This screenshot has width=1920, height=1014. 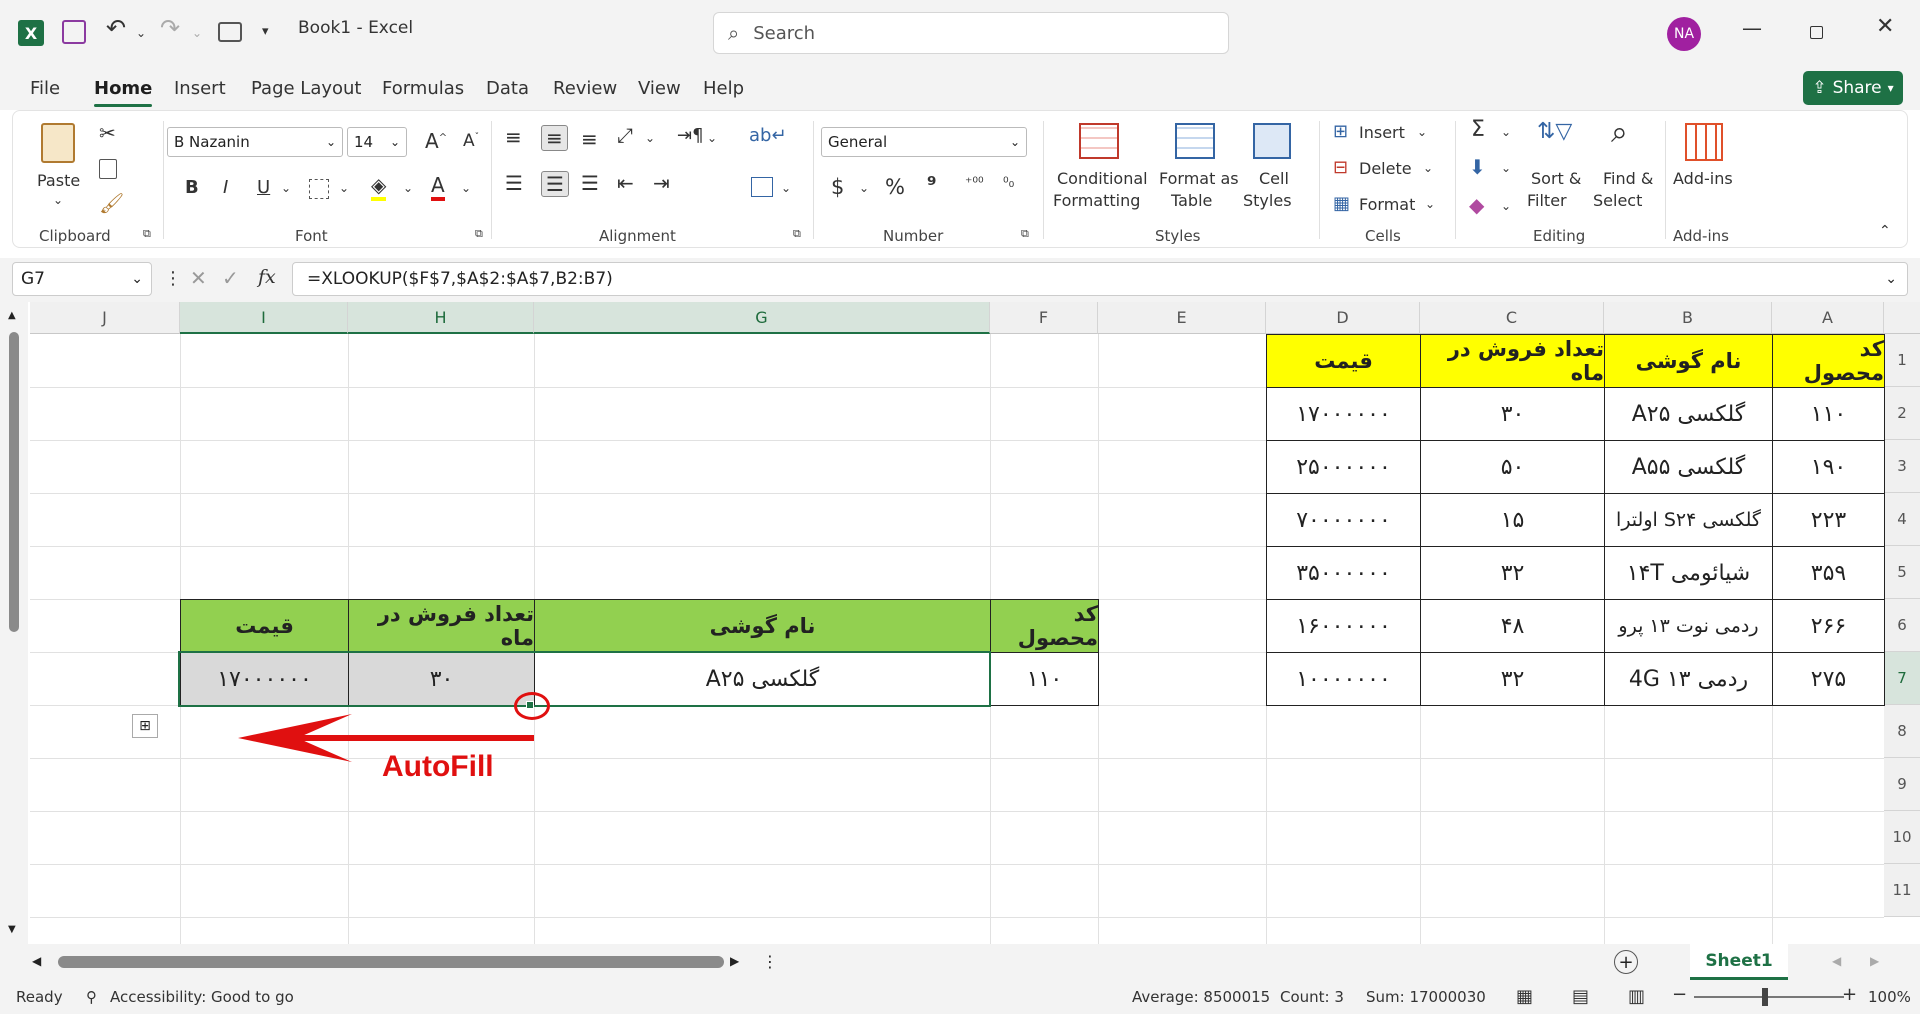 I want to click on cell-D4: ۷۰۰۰۰۰۰۰, so click(x=1343, y=520).